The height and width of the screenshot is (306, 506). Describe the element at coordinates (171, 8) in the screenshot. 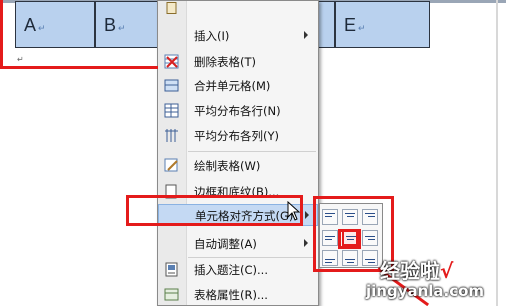

I see `paste-icon` at that location.